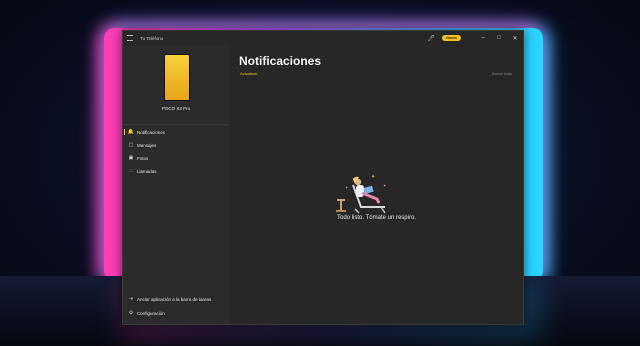  I want to click on sidebar-item-fotos: ▣ Fotos, so click(176, 158).